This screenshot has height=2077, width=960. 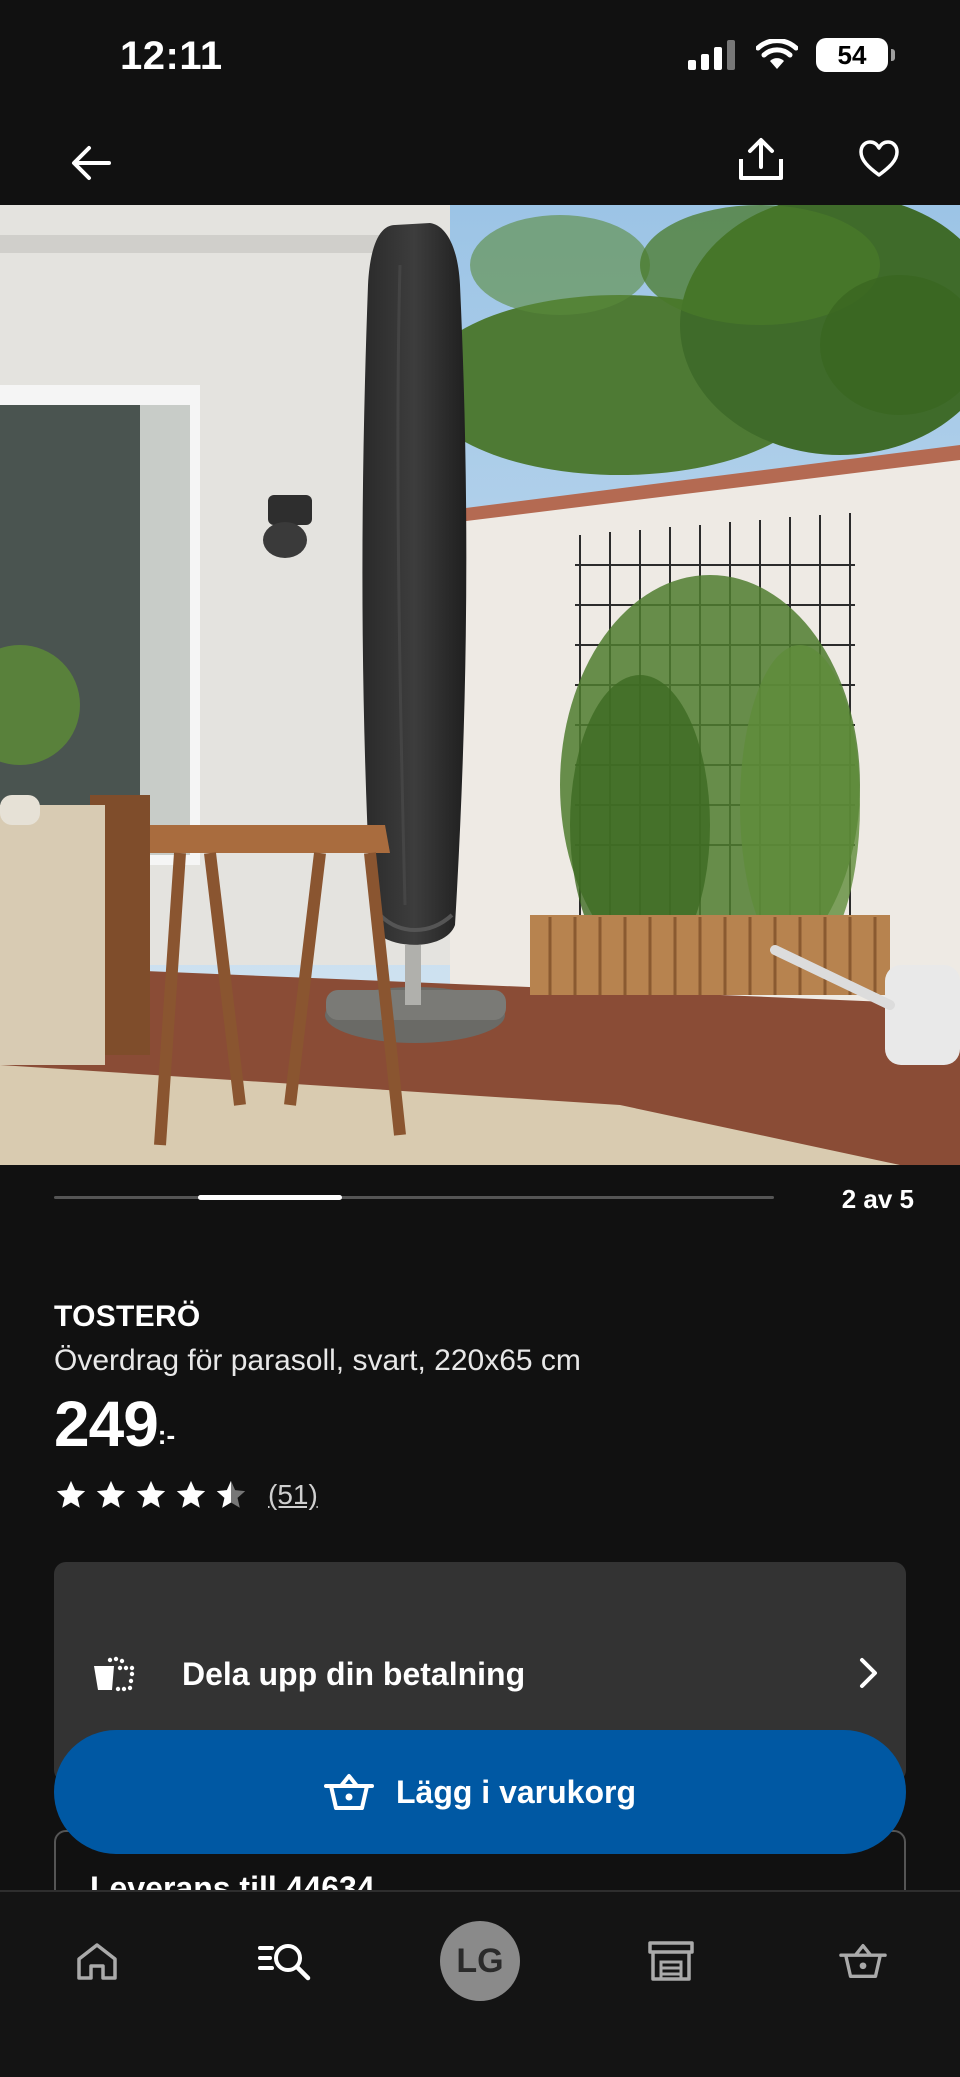 I want to click on product-price: 249 :-, so click(x=484, y=1424).